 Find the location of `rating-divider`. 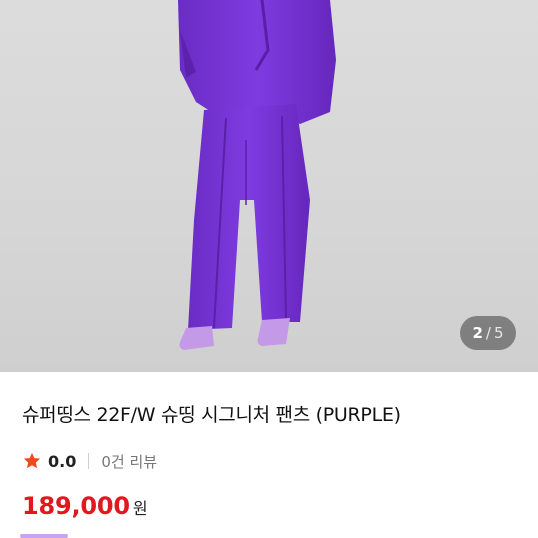

rating-divider is located at coordinates (89, 461).